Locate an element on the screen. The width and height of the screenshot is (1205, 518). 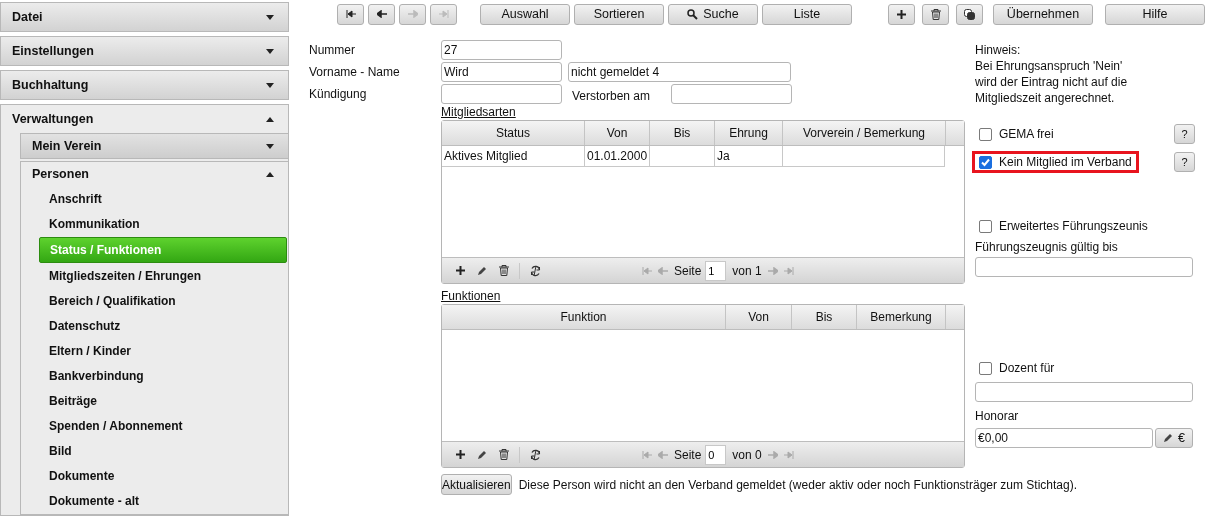
menu-subsection: Mein Verein is located at coordinates (154, 146).